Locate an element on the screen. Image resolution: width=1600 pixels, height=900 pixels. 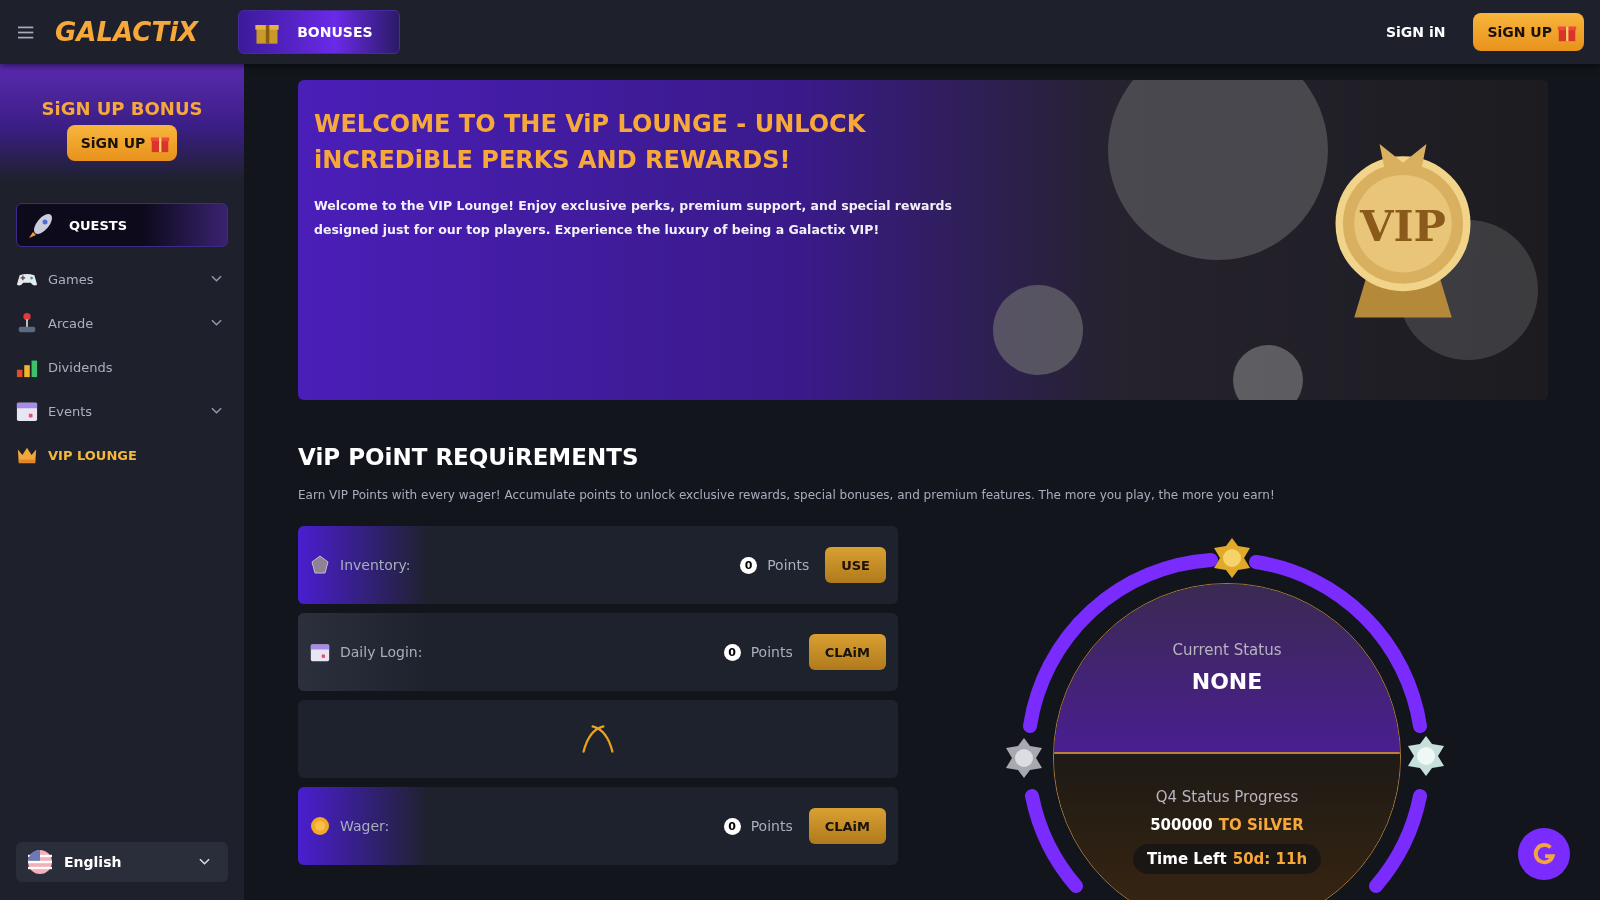
loading-spinner-icon is located at coordinates (598, 739).